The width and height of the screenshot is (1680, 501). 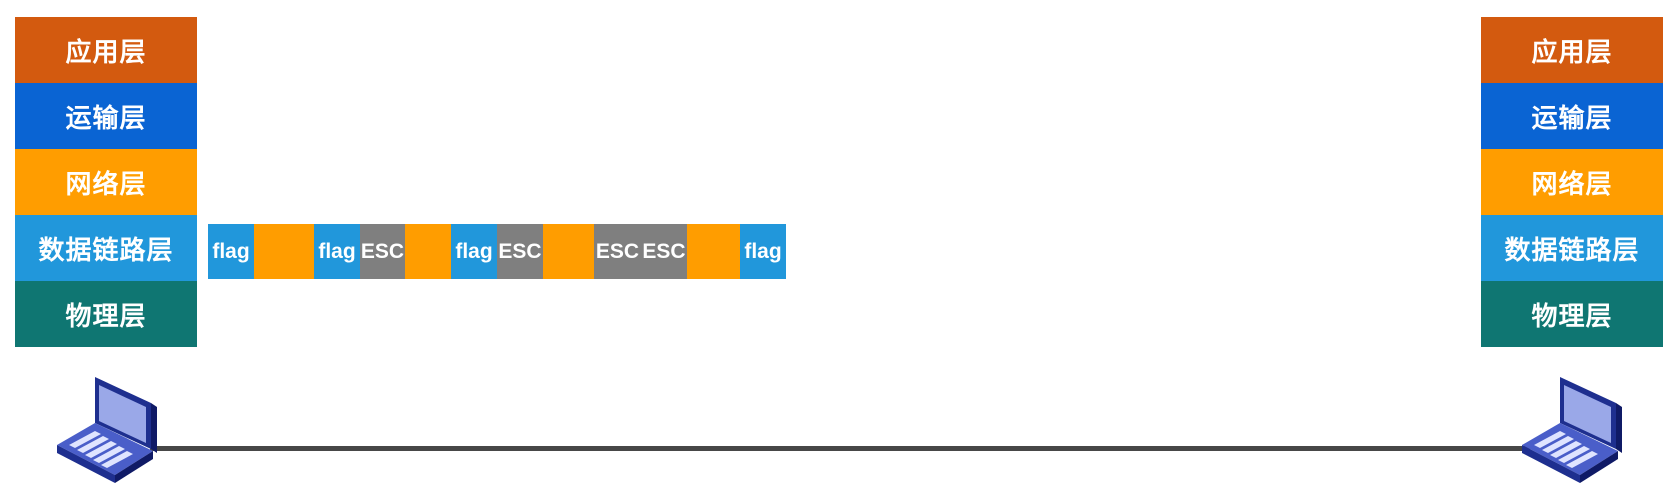 I want to click on left-layer-transport: 运输层, so click(x=106, y=116).